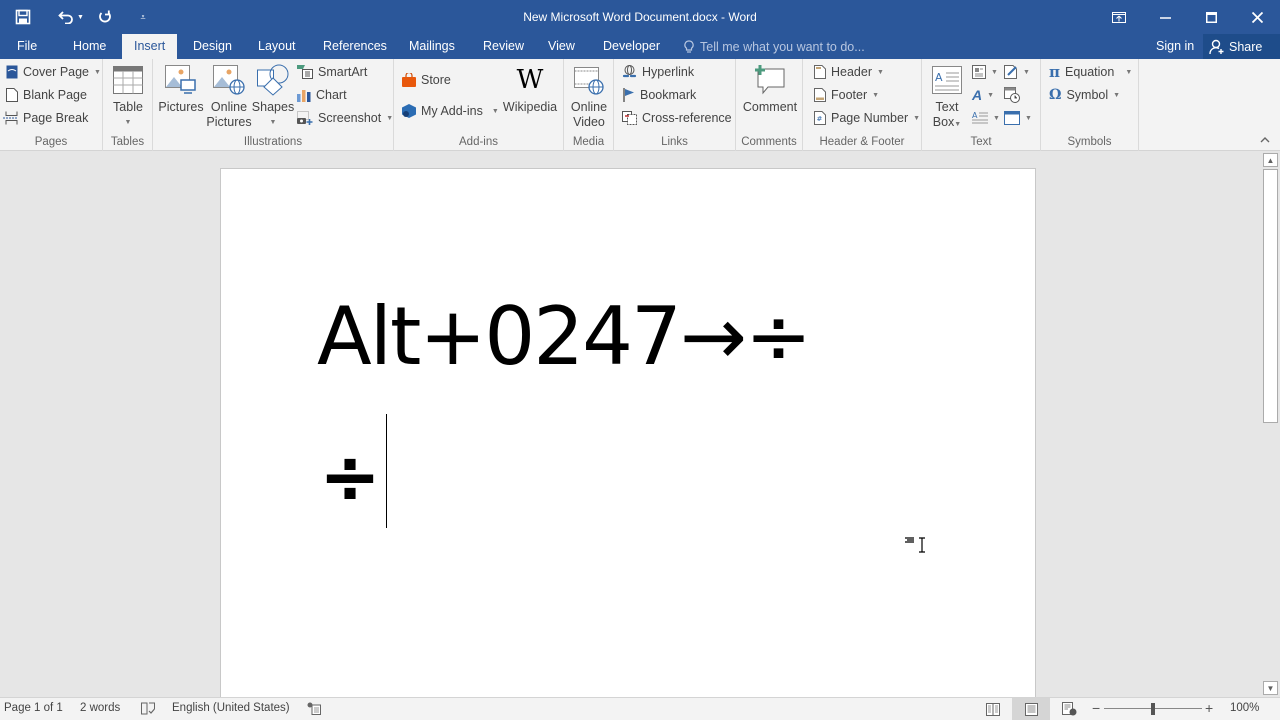  I want to click on bookmark-button: Bookmark, so click(659, 95).